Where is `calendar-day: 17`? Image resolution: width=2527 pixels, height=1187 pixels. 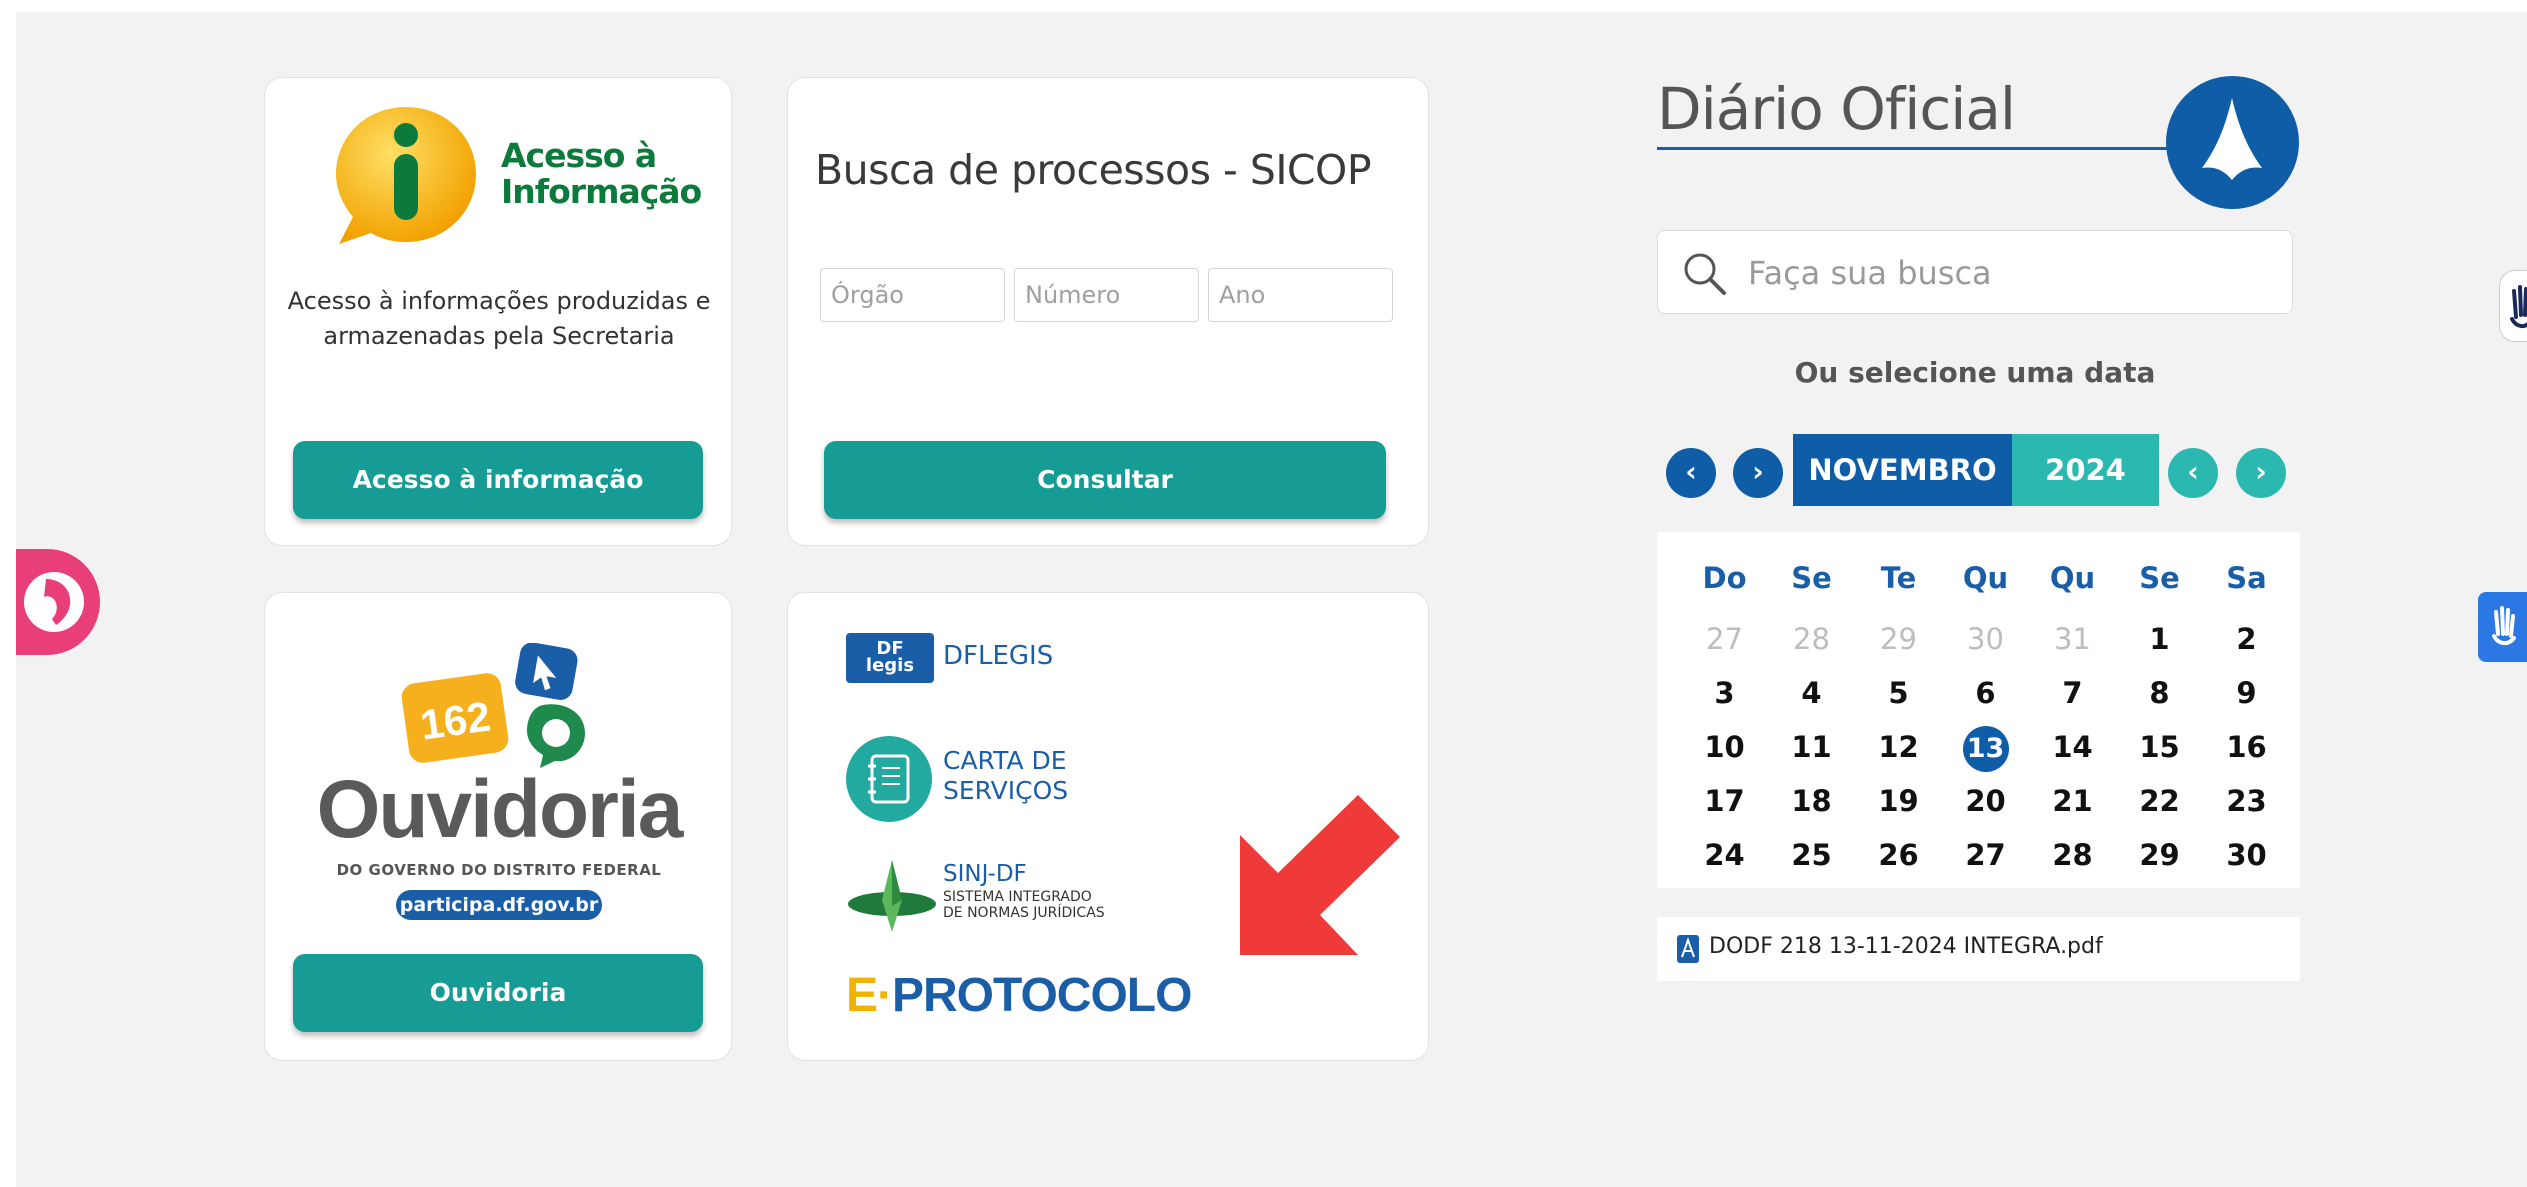
calendar-day: 17 is located at coordinates (1724, 801).